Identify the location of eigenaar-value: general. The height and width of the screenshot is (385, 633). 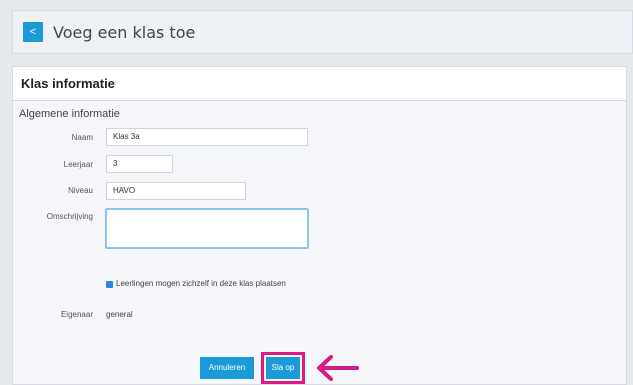
(119, 314).